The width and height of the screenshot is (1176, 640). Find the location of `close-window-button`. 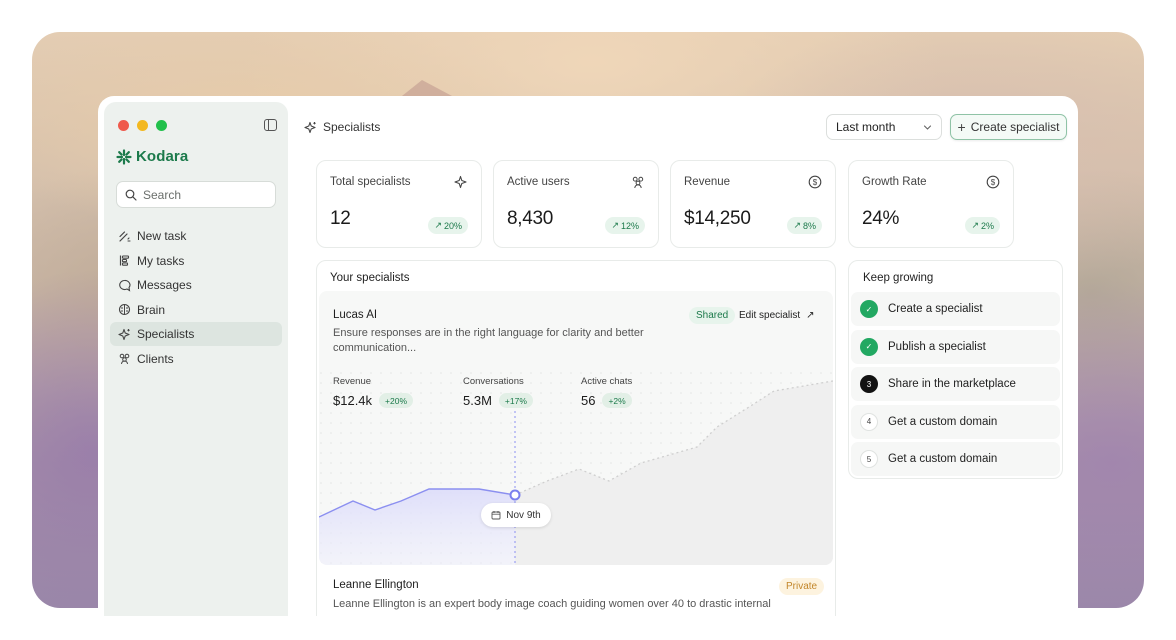

close-window-button is located at coordinates (123, 125).